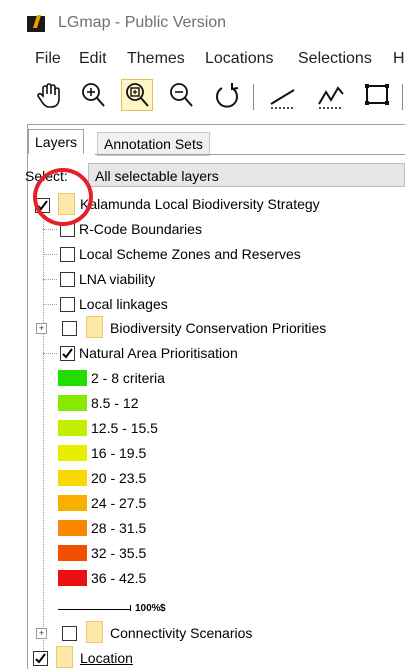  Describe the element at coordinates (119, 553) in the screenshot. I see `legend-label: 32 - 35.5` at that location.